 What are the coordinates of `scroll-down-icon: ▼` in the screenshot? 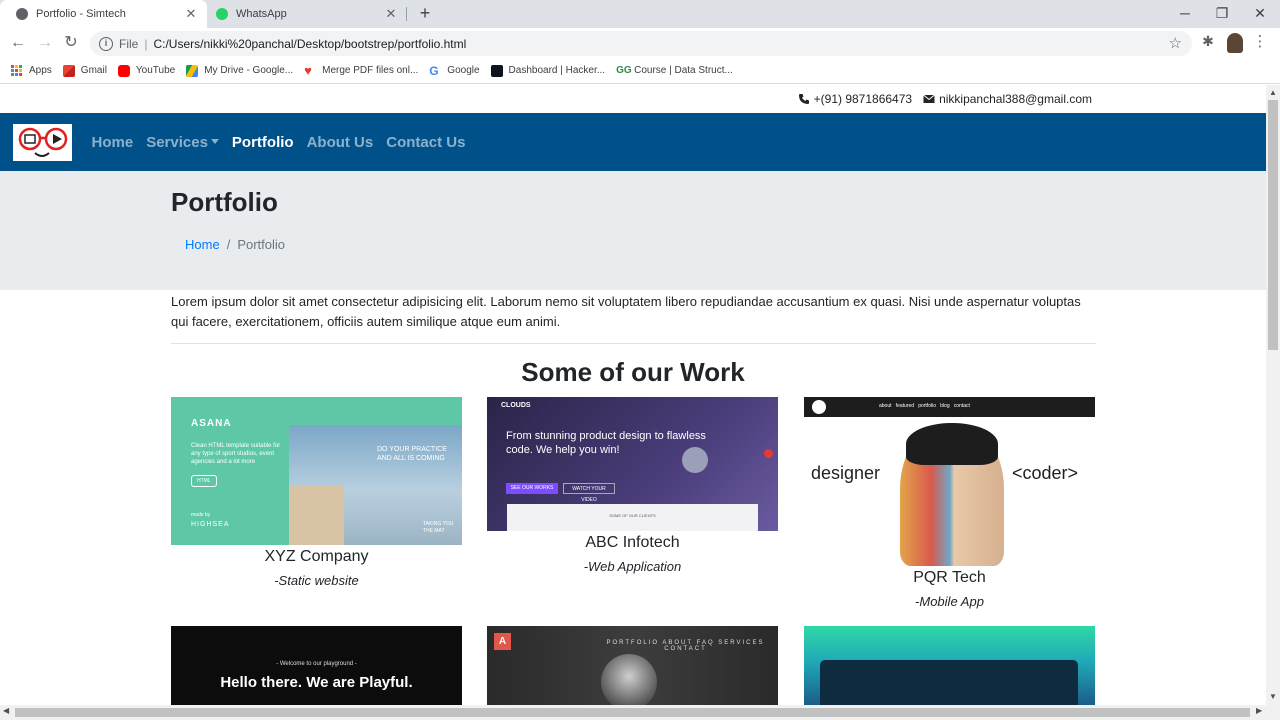 It's located at (1273, 696).